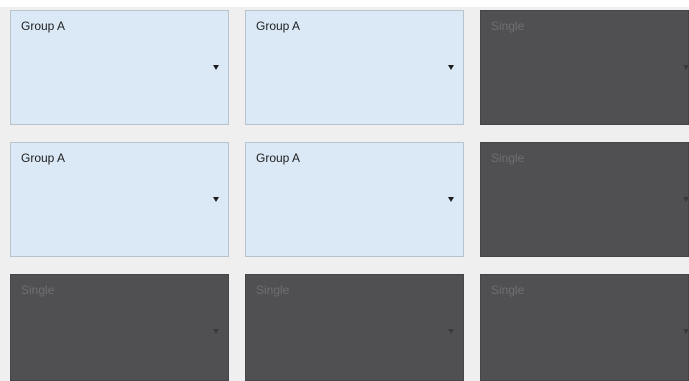 This screenshot has width=689, height=381. Describe the element at coordinates (119, 67) in the screenshot. I see `select-cell-r1c1: Group A` at that location.